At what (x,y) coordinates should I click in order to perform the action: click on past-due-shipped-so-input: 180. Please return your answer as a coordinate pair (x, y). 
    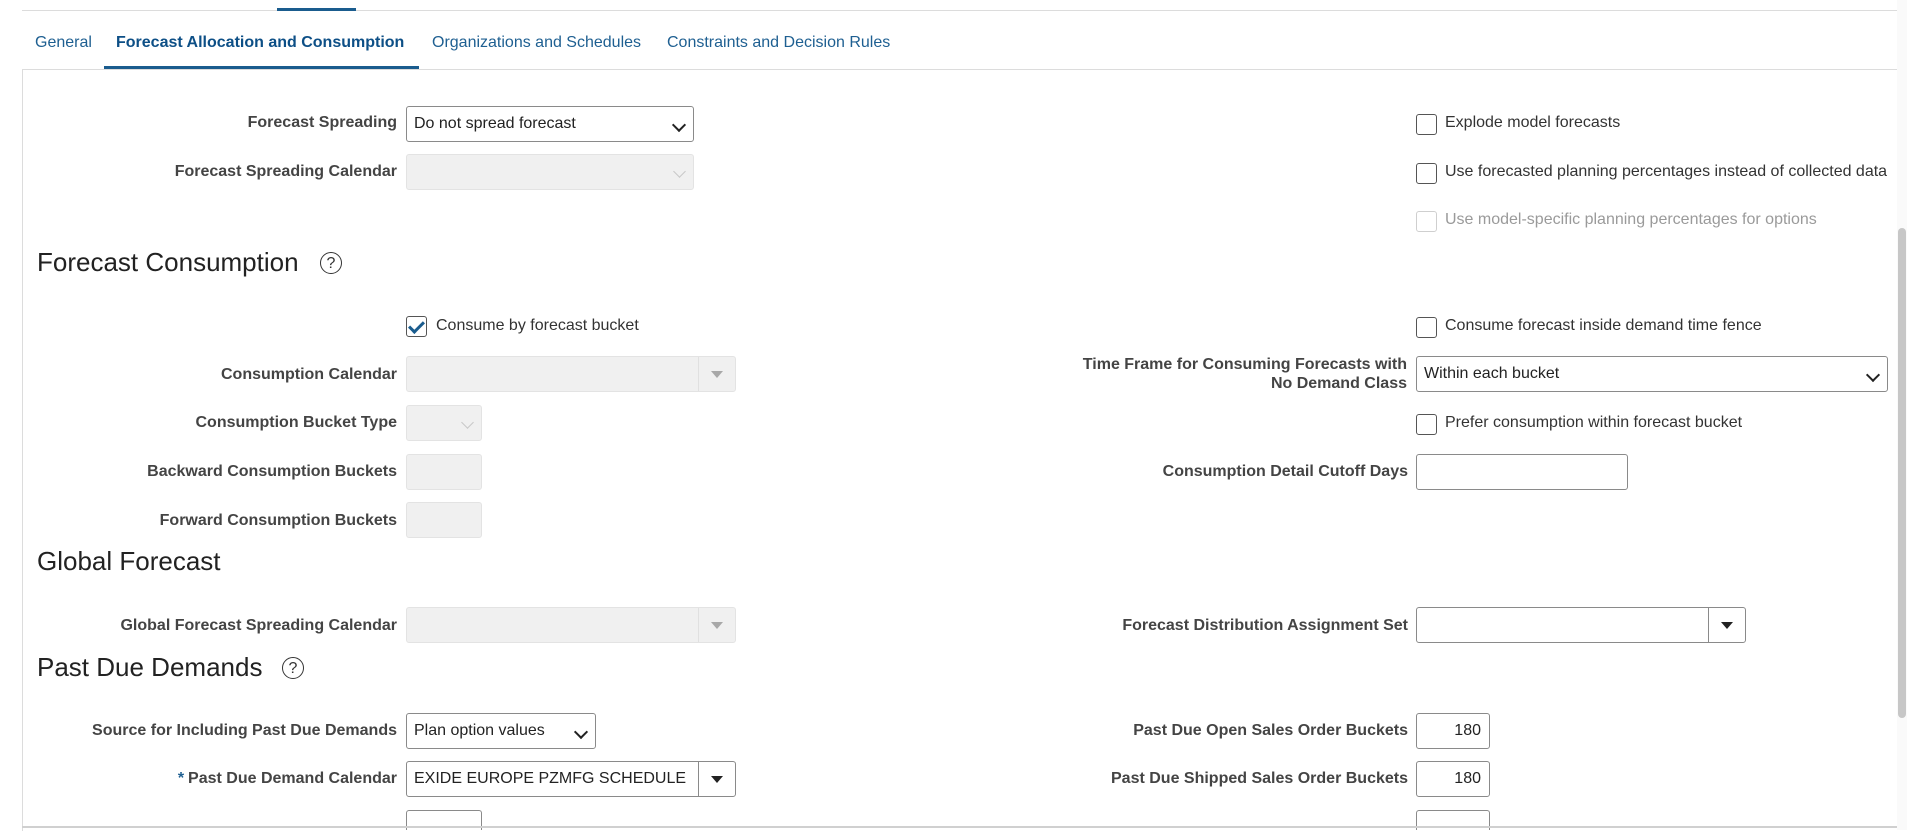
    Looking at the image, I should click on (1453, 779).